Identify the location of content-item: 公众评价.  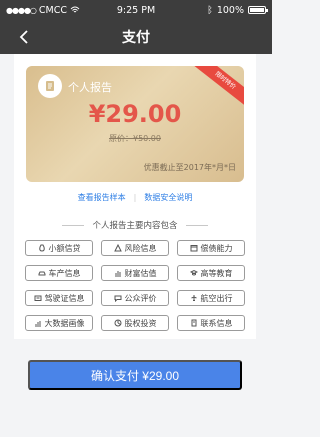
(135, 298).